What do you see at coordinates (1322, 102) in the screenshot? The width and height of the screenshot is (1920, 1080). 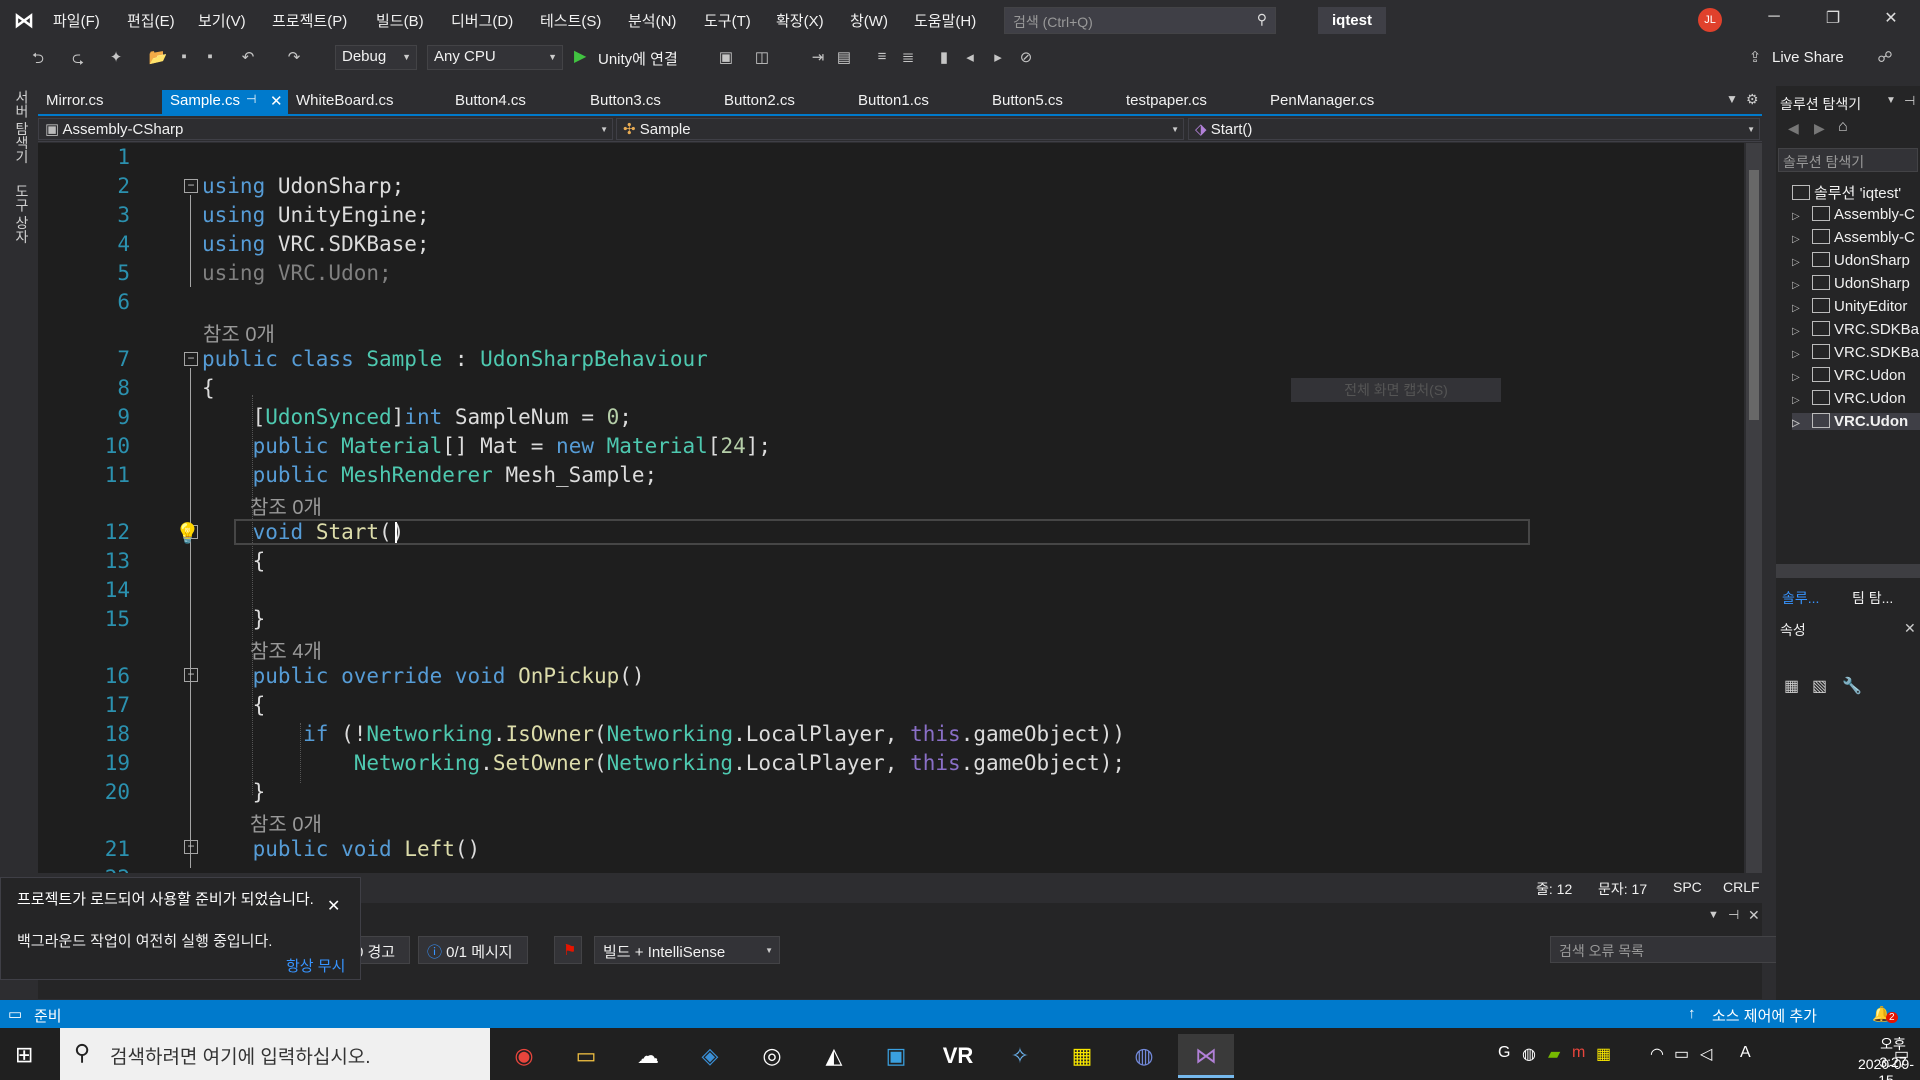 I see `tab-penmanager: PenManager.cs` at bounding box center [1322, 102].